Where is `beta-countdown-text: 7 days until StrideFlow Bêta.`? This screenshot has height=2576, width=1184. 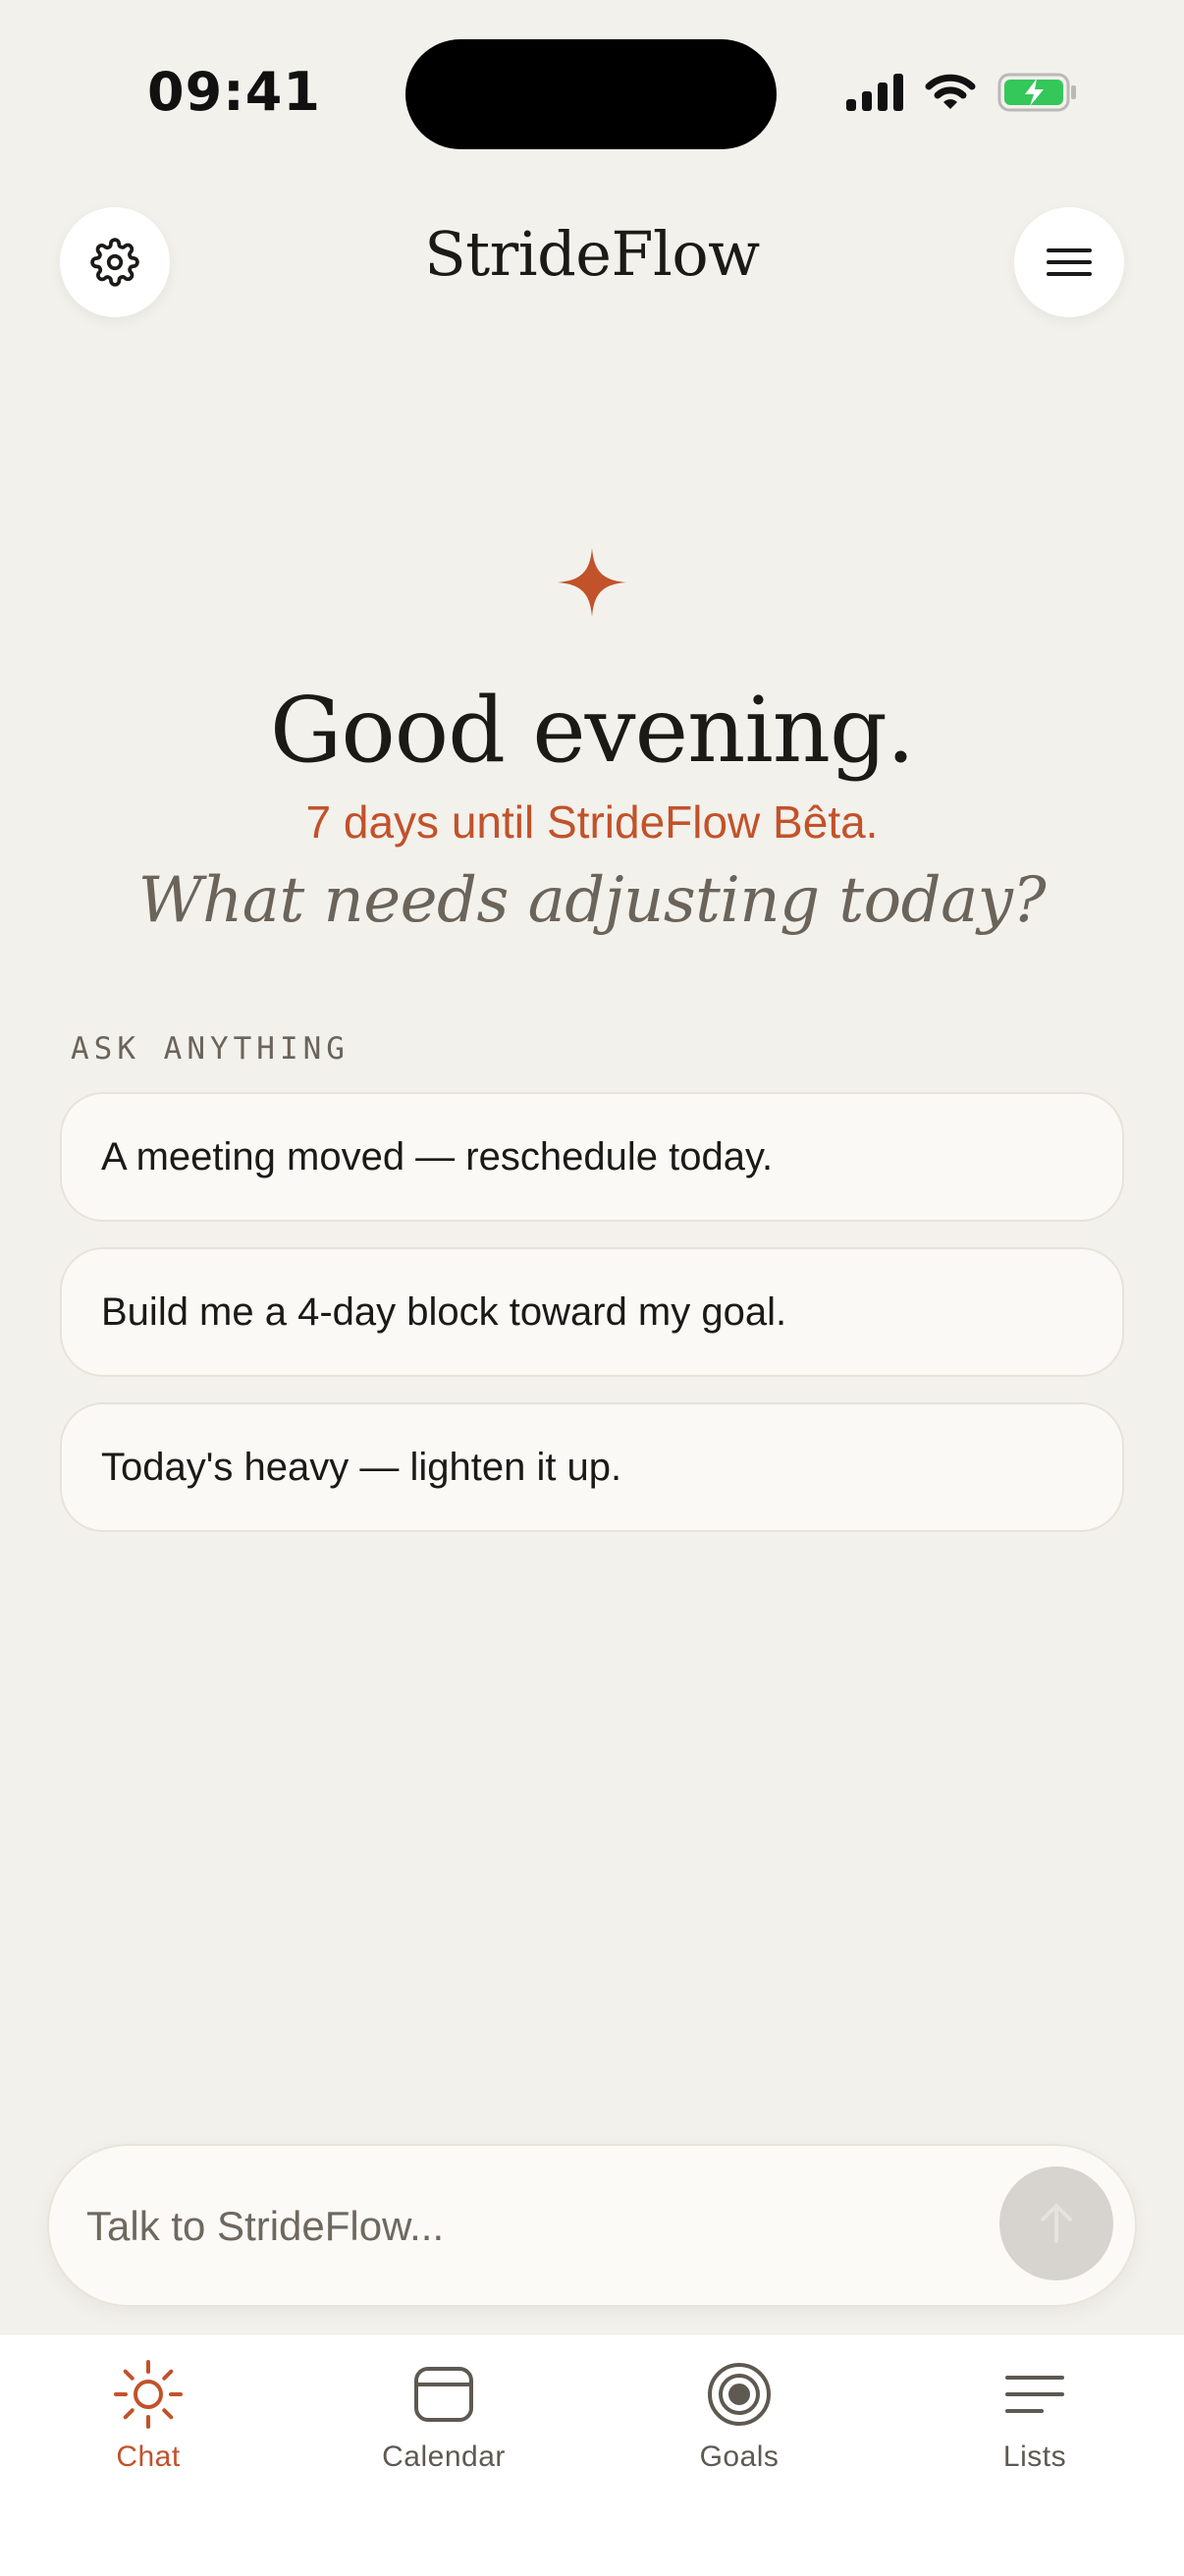
beta-countdown-text: 7 days until StrideFlow Bêta. is located at coordinates (592, 822).